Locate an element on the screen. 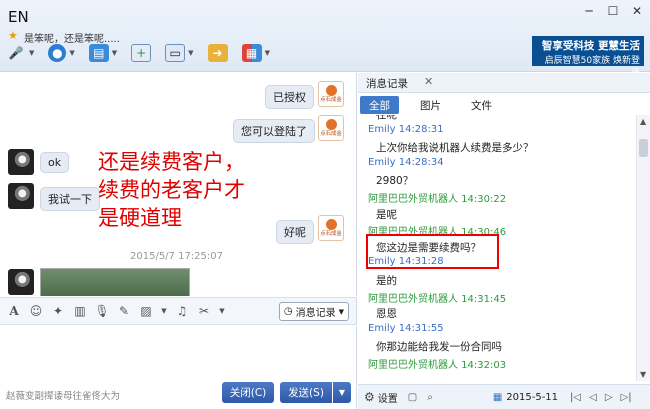  filter-files-button: 文件 is located at coordinates (481, 105).